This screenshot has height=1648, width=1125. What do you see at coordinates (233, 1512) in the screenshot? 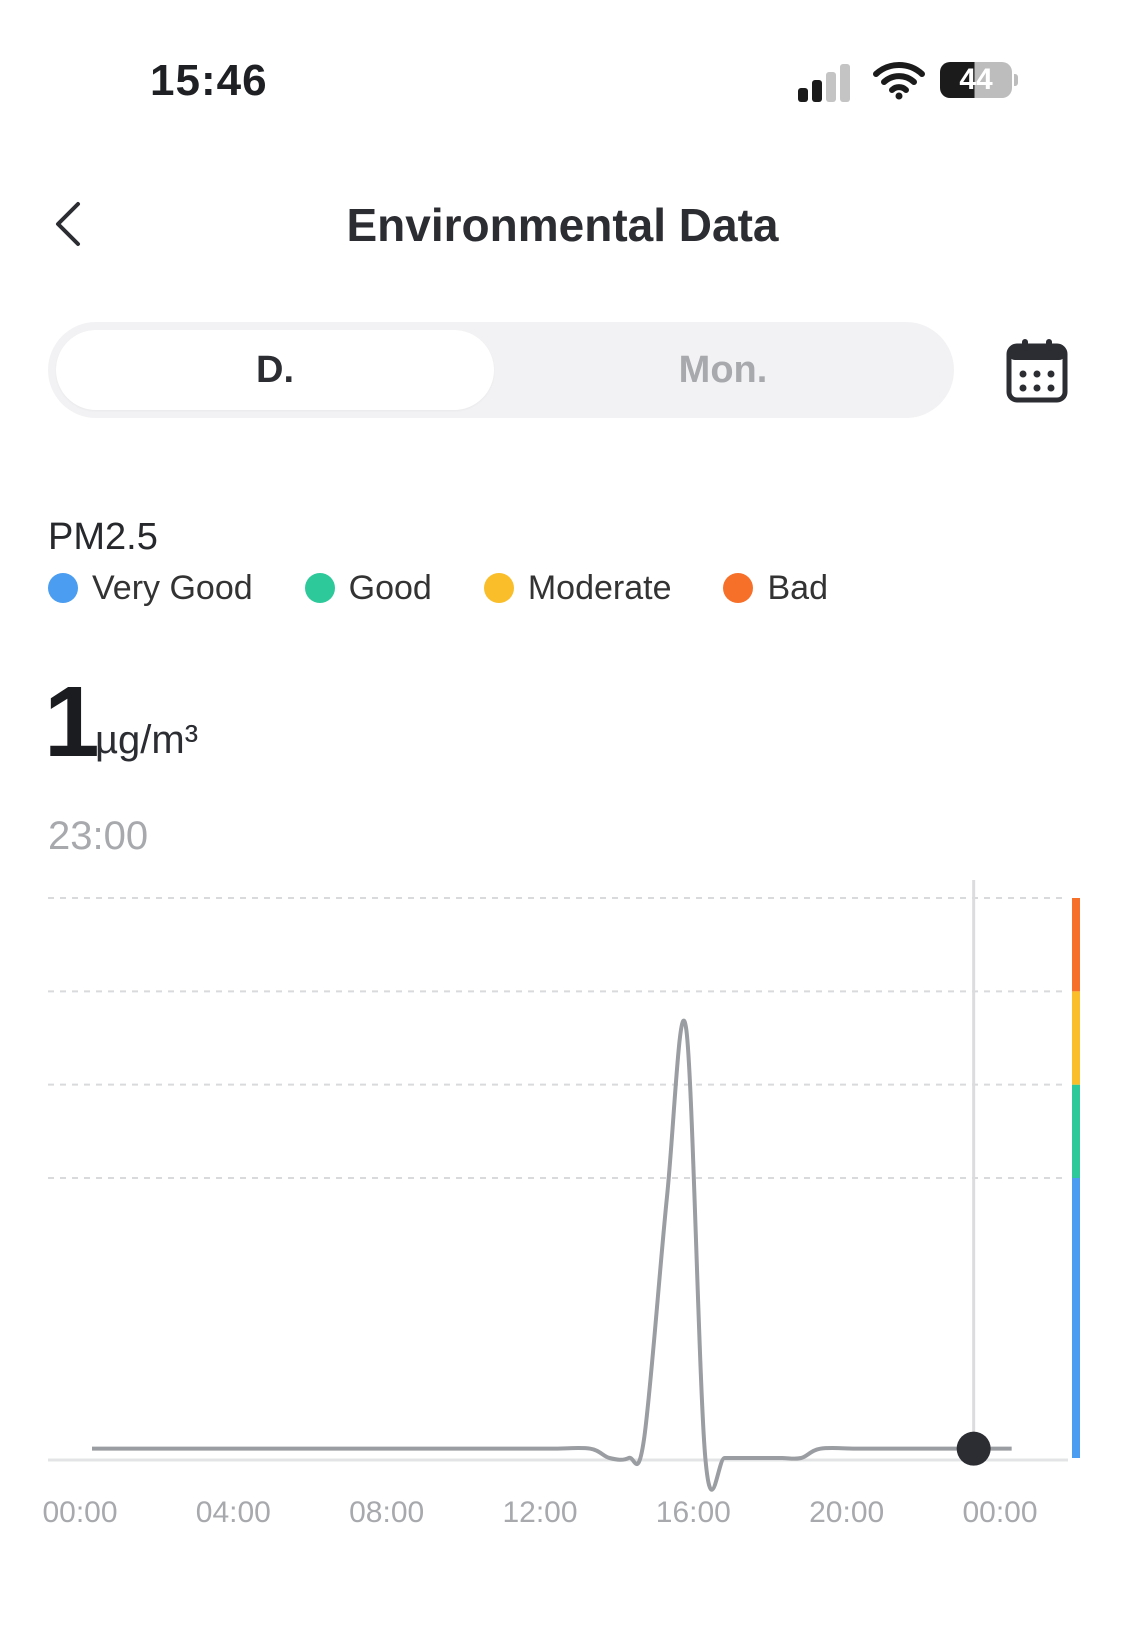
I see `x-tick-label: 04:00` at bounding box center [233, 1512].